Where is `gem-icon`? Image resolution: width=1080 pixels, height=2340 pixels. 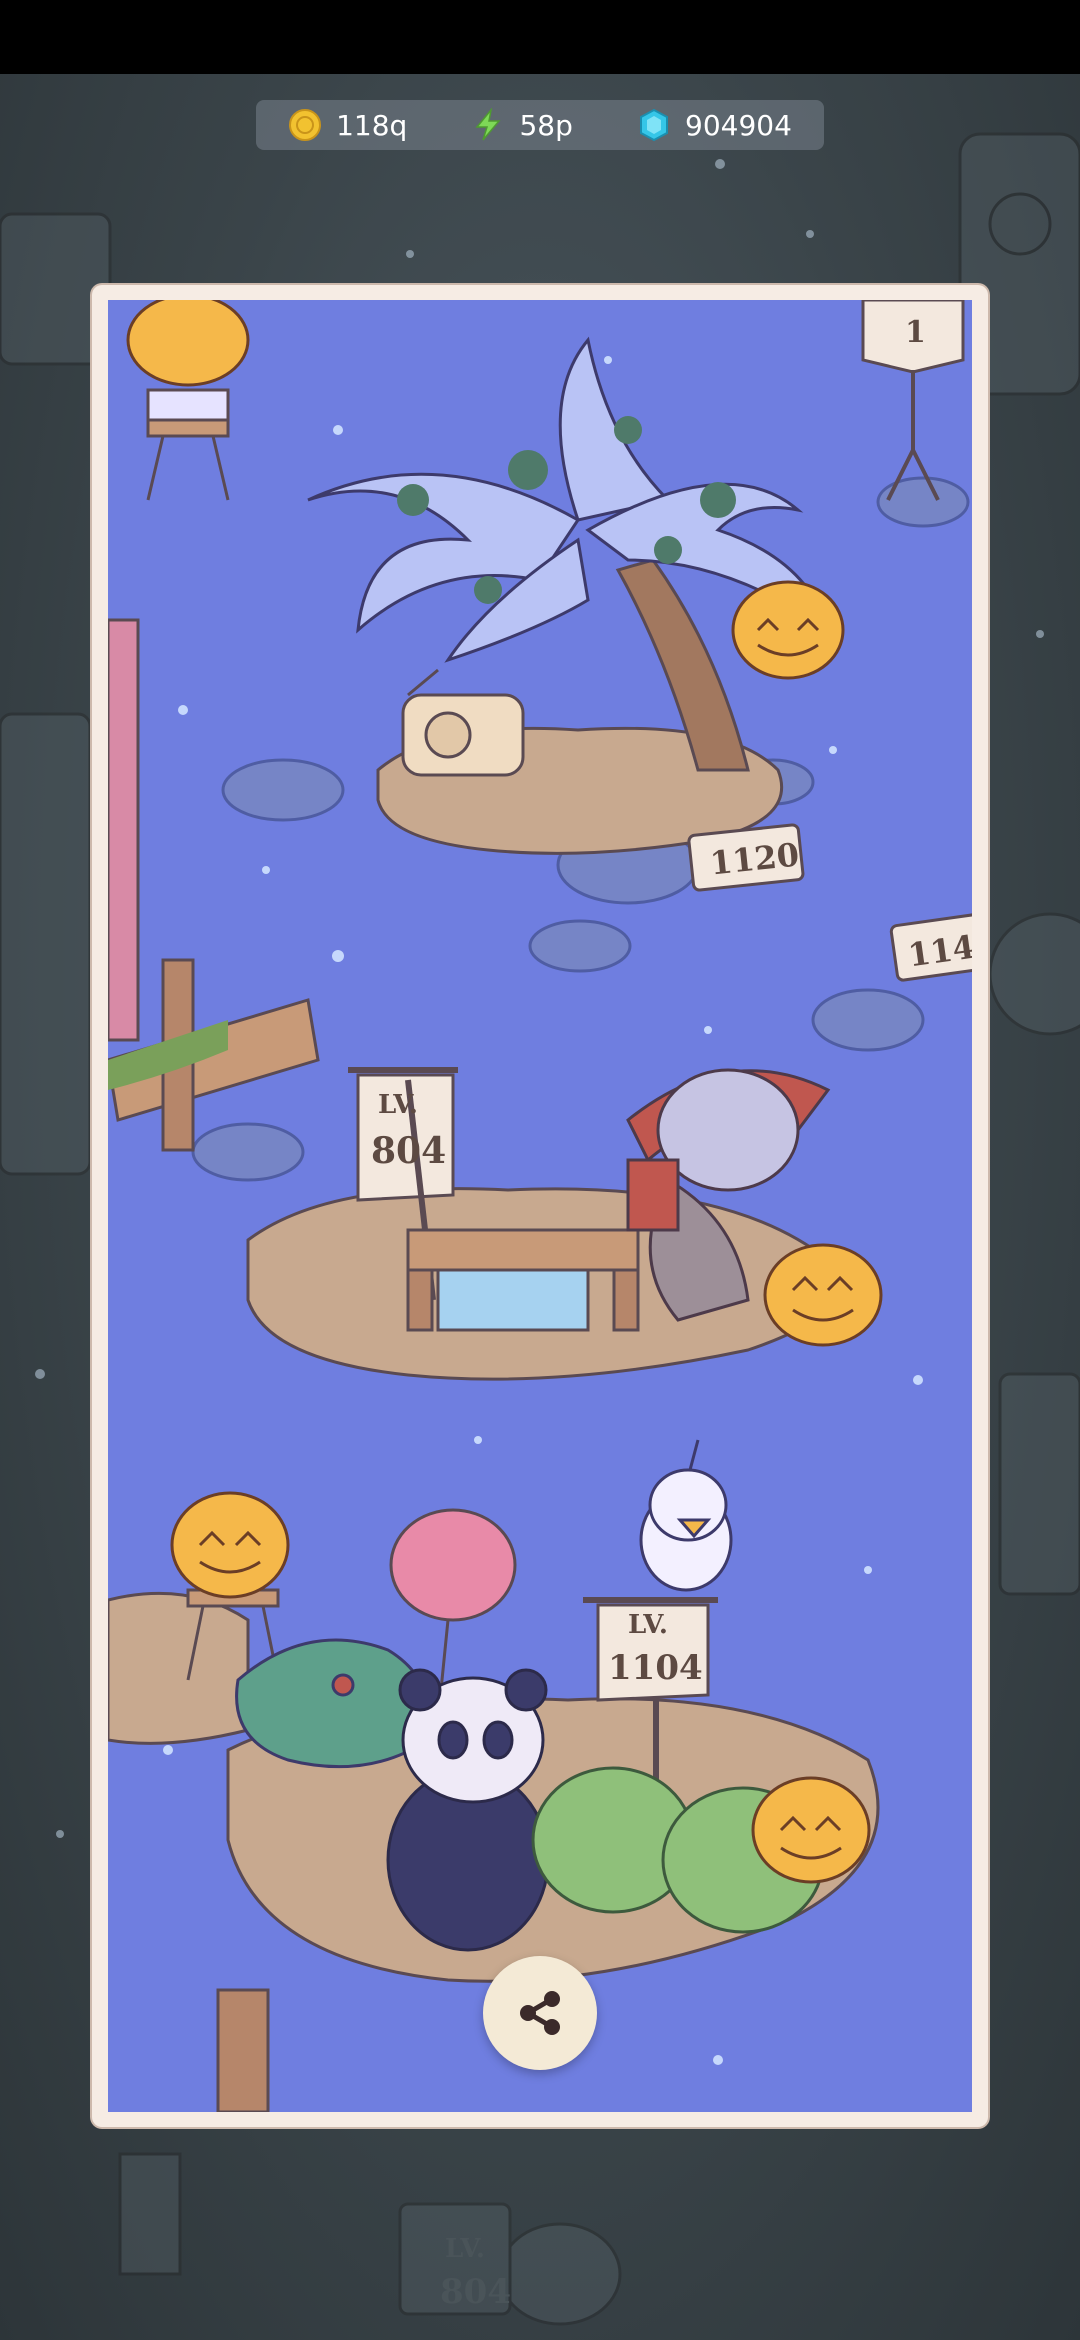 gem-icon is located at coordinates (654, 125).